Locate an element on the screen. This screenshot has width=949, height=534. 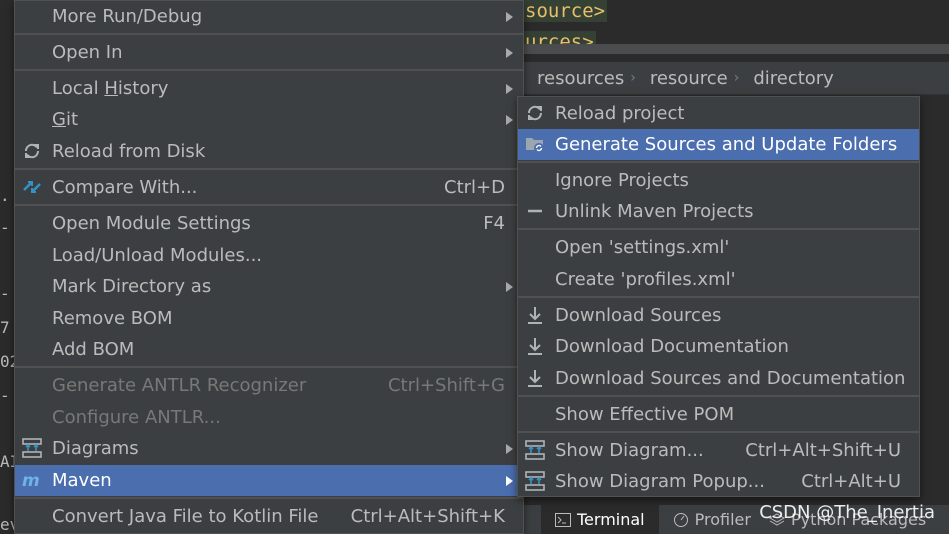
menu-item-show-effective-pom: Show Effective POM is located at coordinates (718, 414).